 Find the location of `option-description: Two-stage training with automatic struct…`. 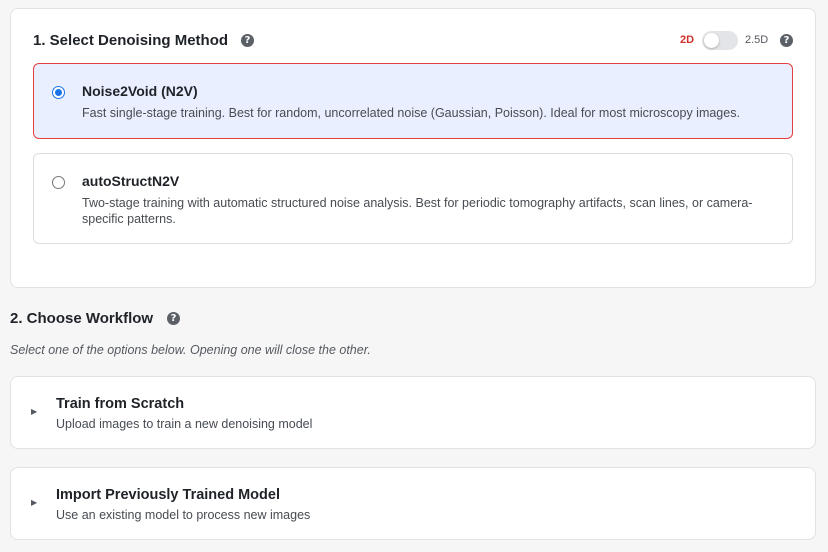

option-description: Two-stage training with automatic struct… is located at coordinates (417, 211).